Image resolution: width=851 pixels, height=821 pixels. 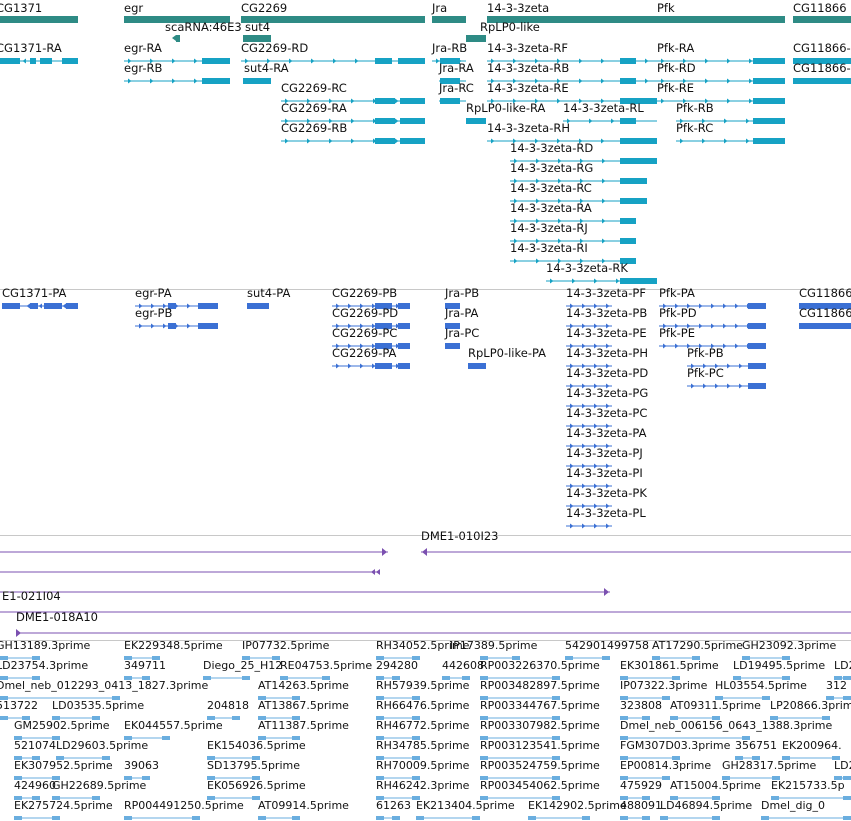 I want to click on transcript-label: Pfk-RD, so click(x=676, y=68).